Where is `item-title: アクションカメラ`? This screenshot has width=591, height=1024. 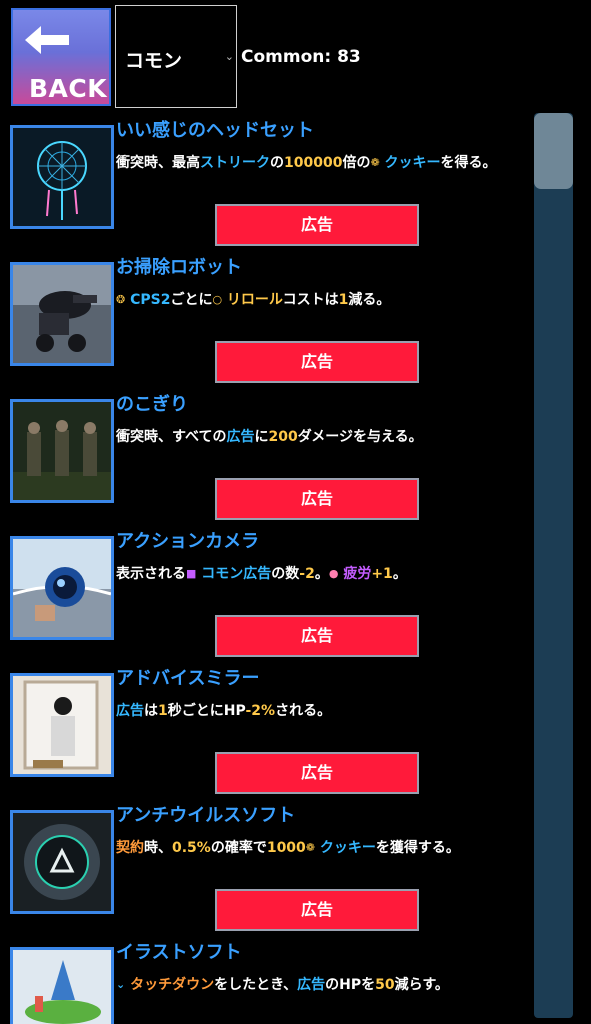 item-title: アクションカメラ is located at coordinates (188, 541).